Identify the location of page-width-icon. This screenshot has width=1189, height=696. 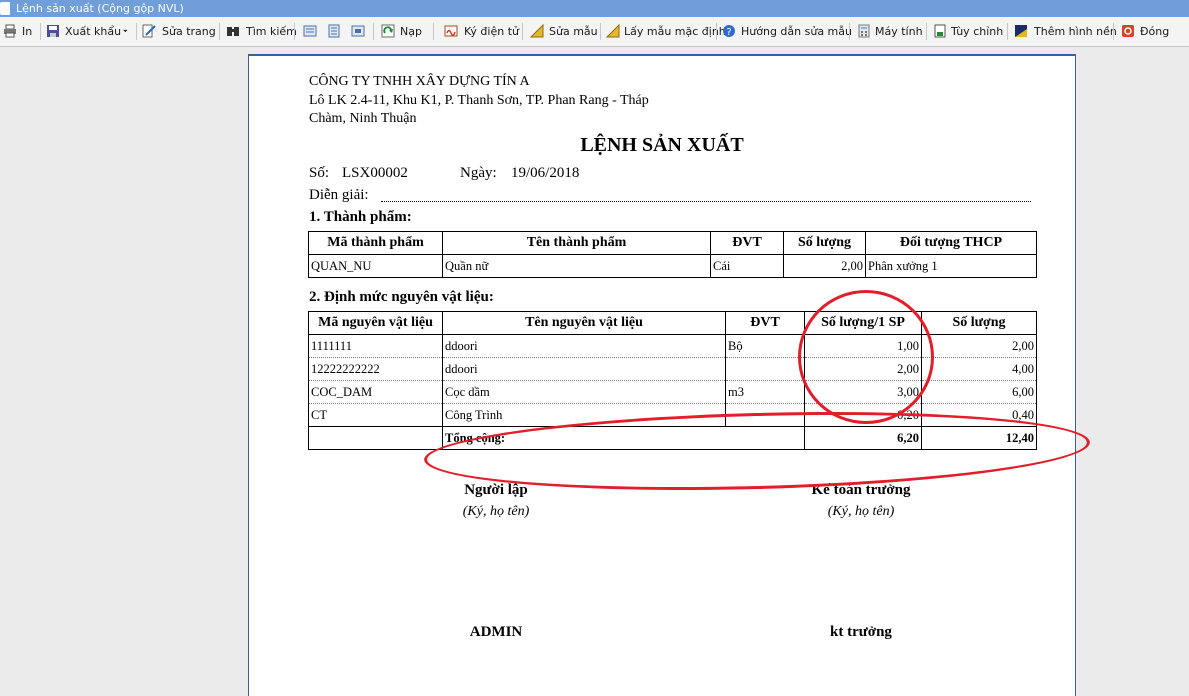
(358, 31).